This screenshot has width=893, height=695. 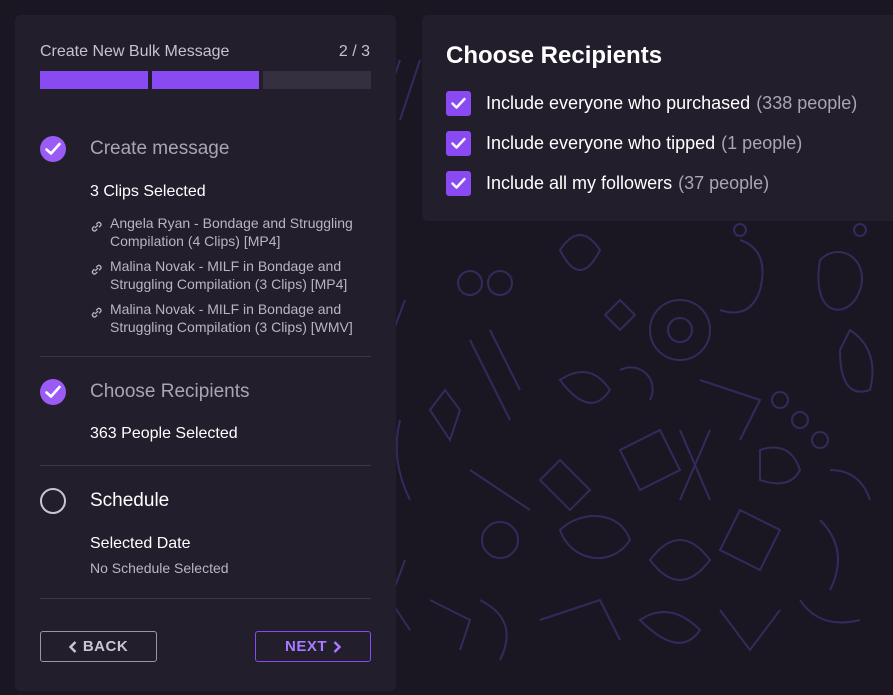 I want to click on selected-date-label: Selected Date, so click(x=140, y=543).